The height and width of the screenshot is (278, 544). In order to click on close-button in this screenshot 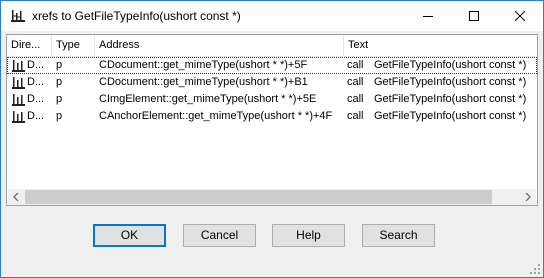, I will do `click(520, 16)`.